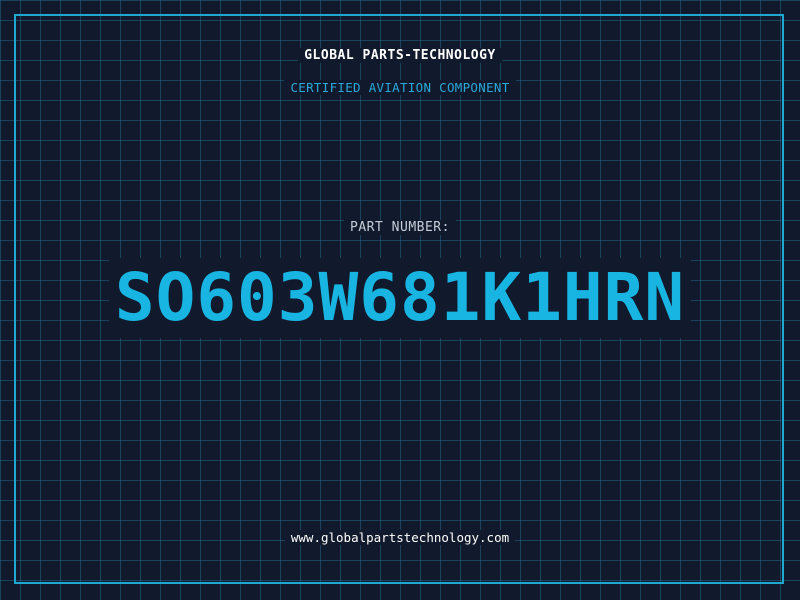 This screenshot has height=600, width=800. I want to click on website-url: www.globalpartstechnology.com, so click(400, 537).